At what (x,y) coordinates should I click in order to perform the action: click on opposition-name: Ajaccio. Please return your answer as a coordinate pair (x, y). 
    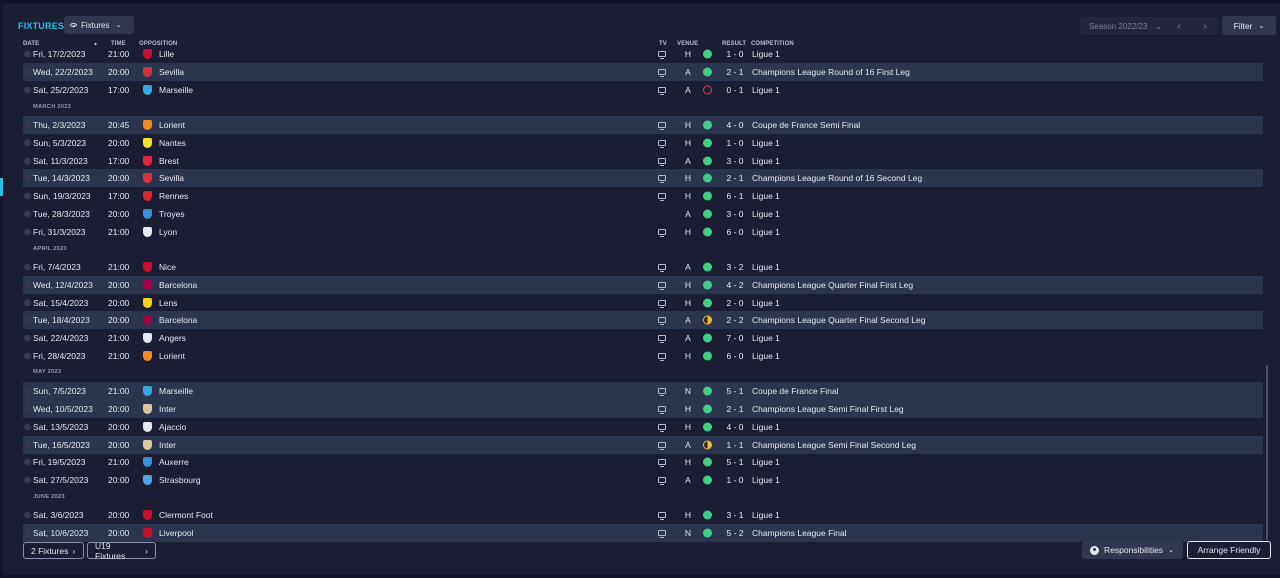
    Looking at the image, I should click on (172, 427).